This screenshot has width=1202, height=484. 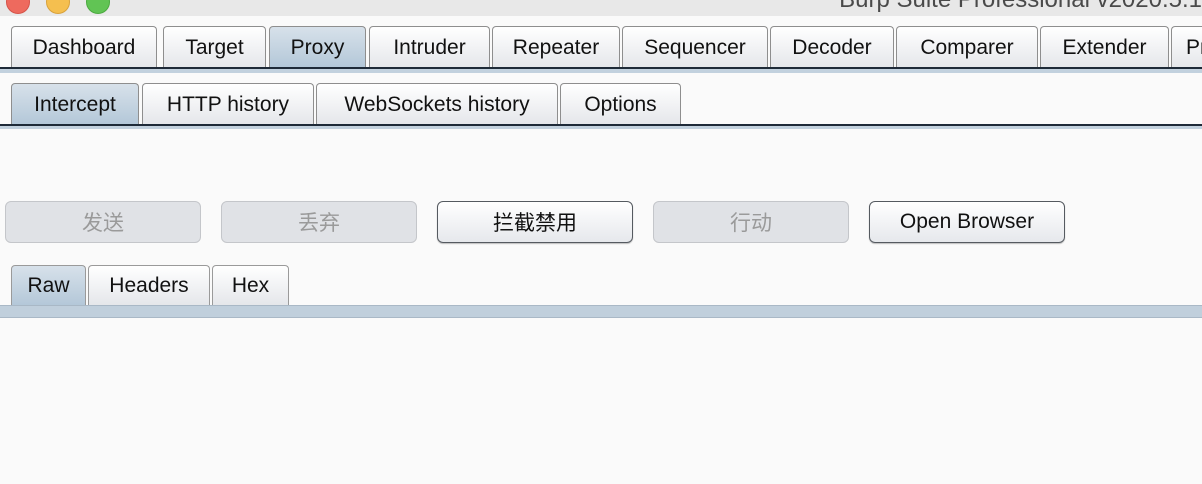 What do you see at coordinates (214, 47) in the screenshot?
I see `tab-target: Target` at bounding box center [214, 47].